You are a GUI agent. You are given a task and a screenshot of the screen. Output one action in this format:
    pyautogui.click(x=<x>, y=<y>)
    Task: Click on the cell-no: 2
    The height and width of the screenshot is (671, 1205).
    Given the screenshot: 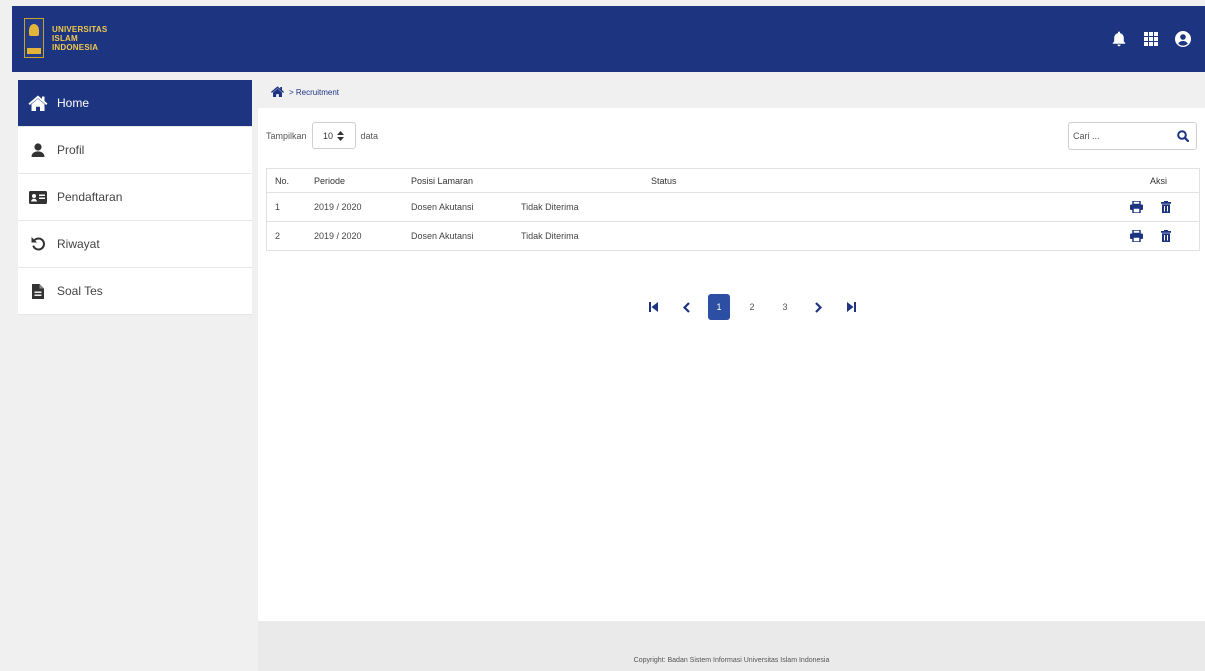 What is the action you would take?
    pyautogui.click(x=278, y=236)
    